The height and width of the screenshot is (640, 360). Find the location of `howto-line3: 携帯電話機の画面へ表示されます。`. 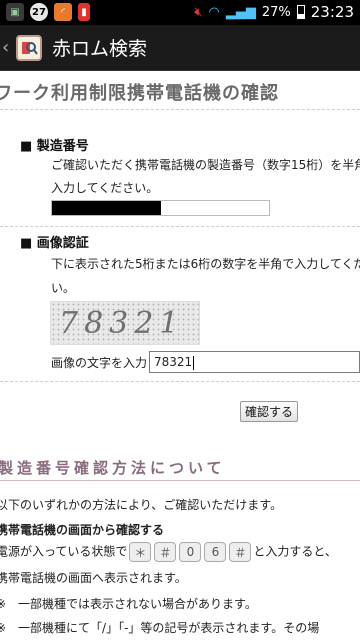

howto-line3: 携帯電話機の画面へ表示されます。 is located at coordinates (93, 578).